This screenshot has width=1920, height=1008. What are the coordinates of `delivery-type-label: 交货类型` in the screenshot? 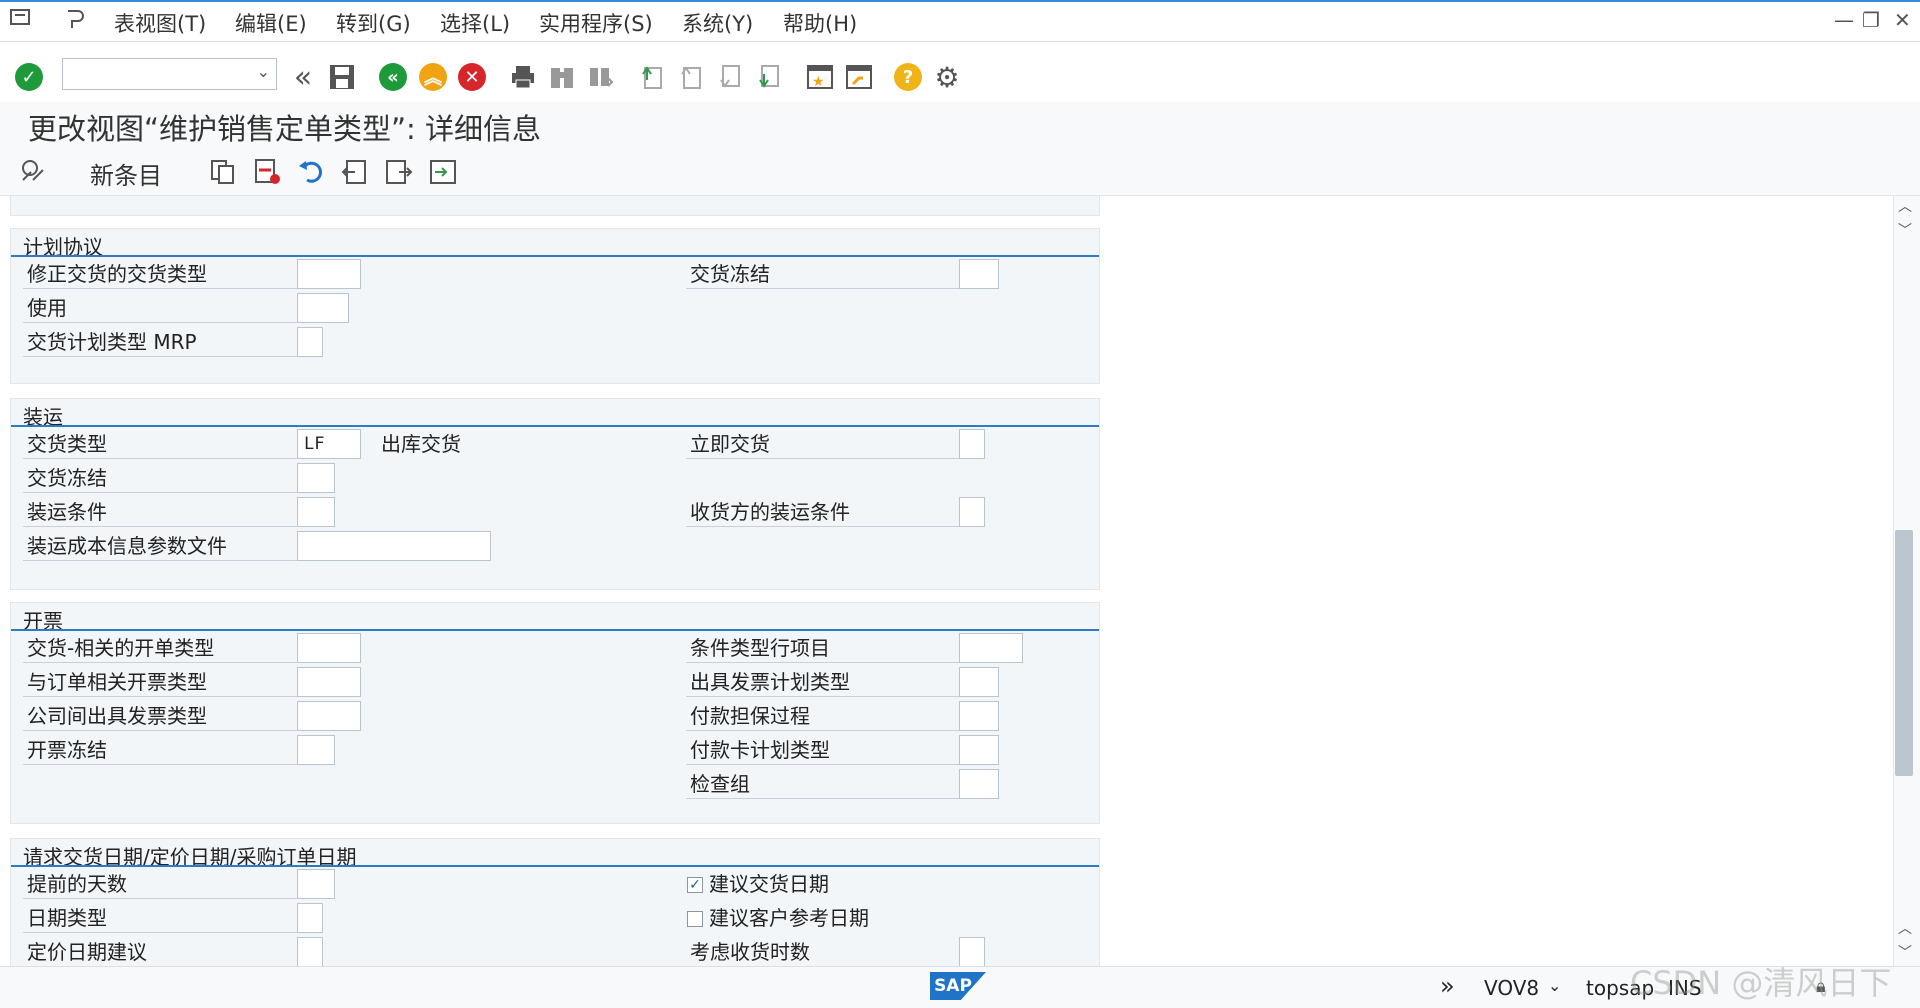 It's located at (165, 444).